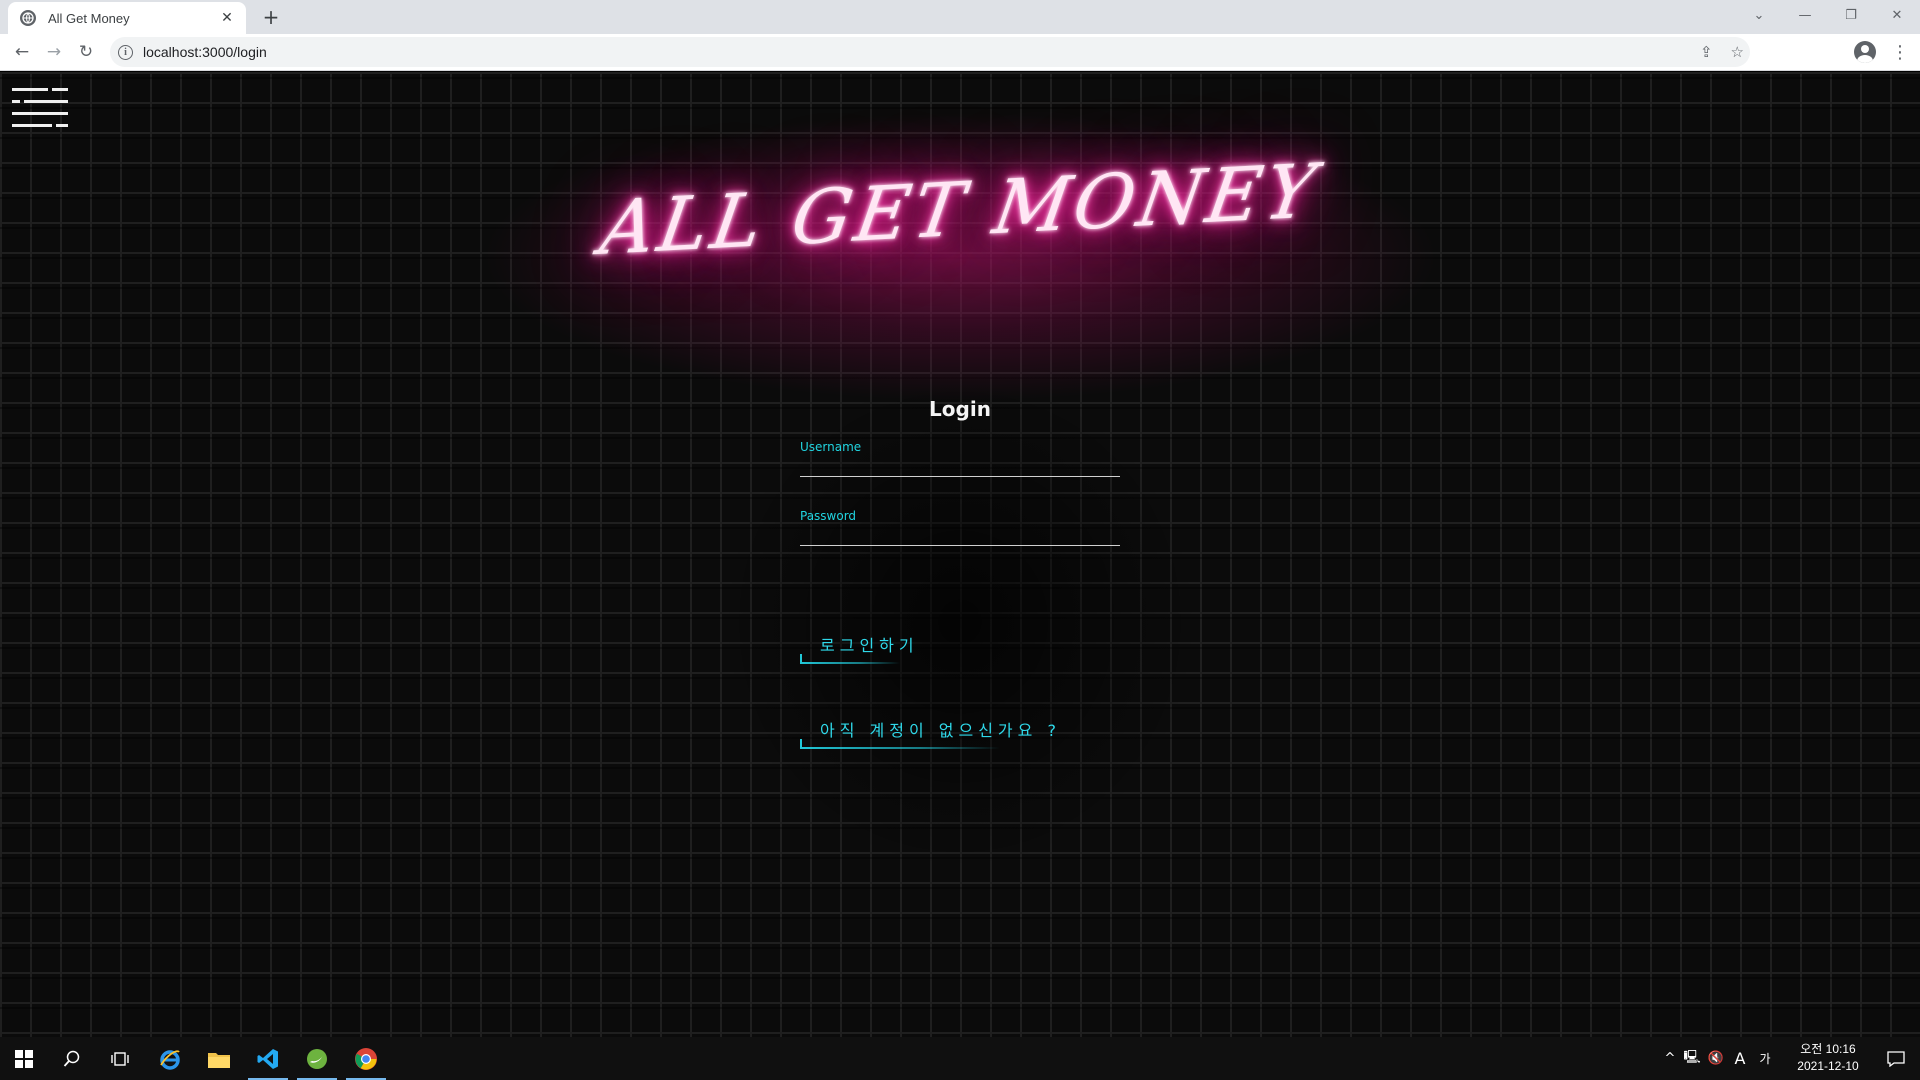  What do you see at coordinates (1828, 1066) in the screenshot?
I see `clock-date: 2021-12-10` at bounding box center [1828, 1066].